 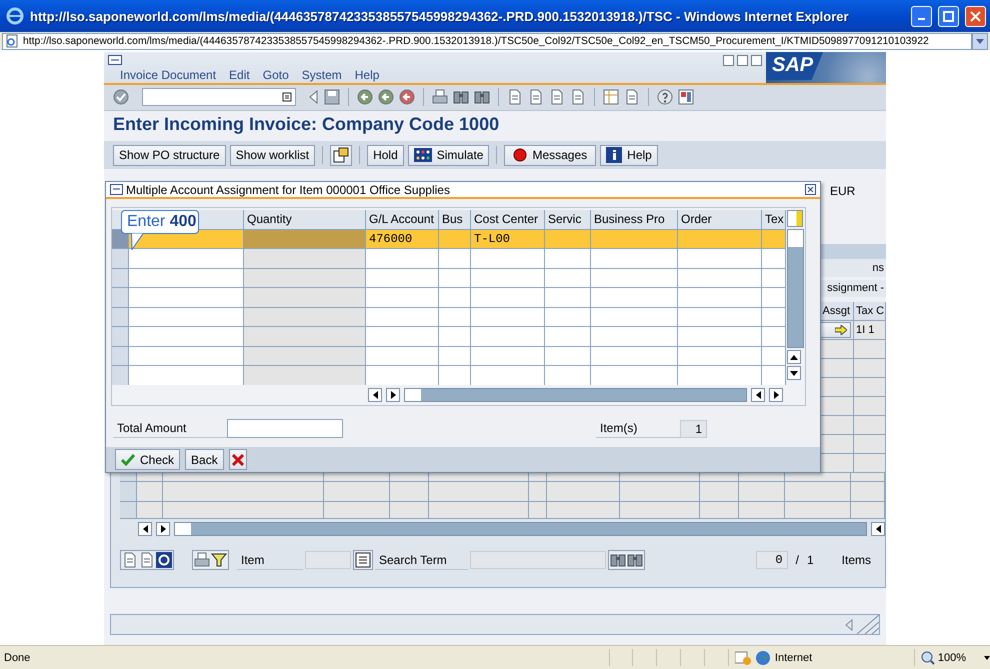 I want to click on dropdown-button, so click(x=980, y=41).